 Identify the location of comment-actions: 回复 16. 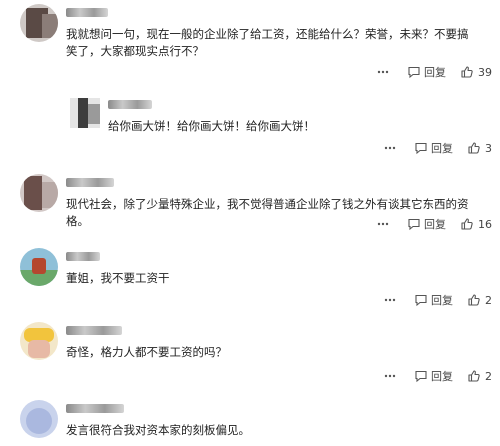
(434, 224).